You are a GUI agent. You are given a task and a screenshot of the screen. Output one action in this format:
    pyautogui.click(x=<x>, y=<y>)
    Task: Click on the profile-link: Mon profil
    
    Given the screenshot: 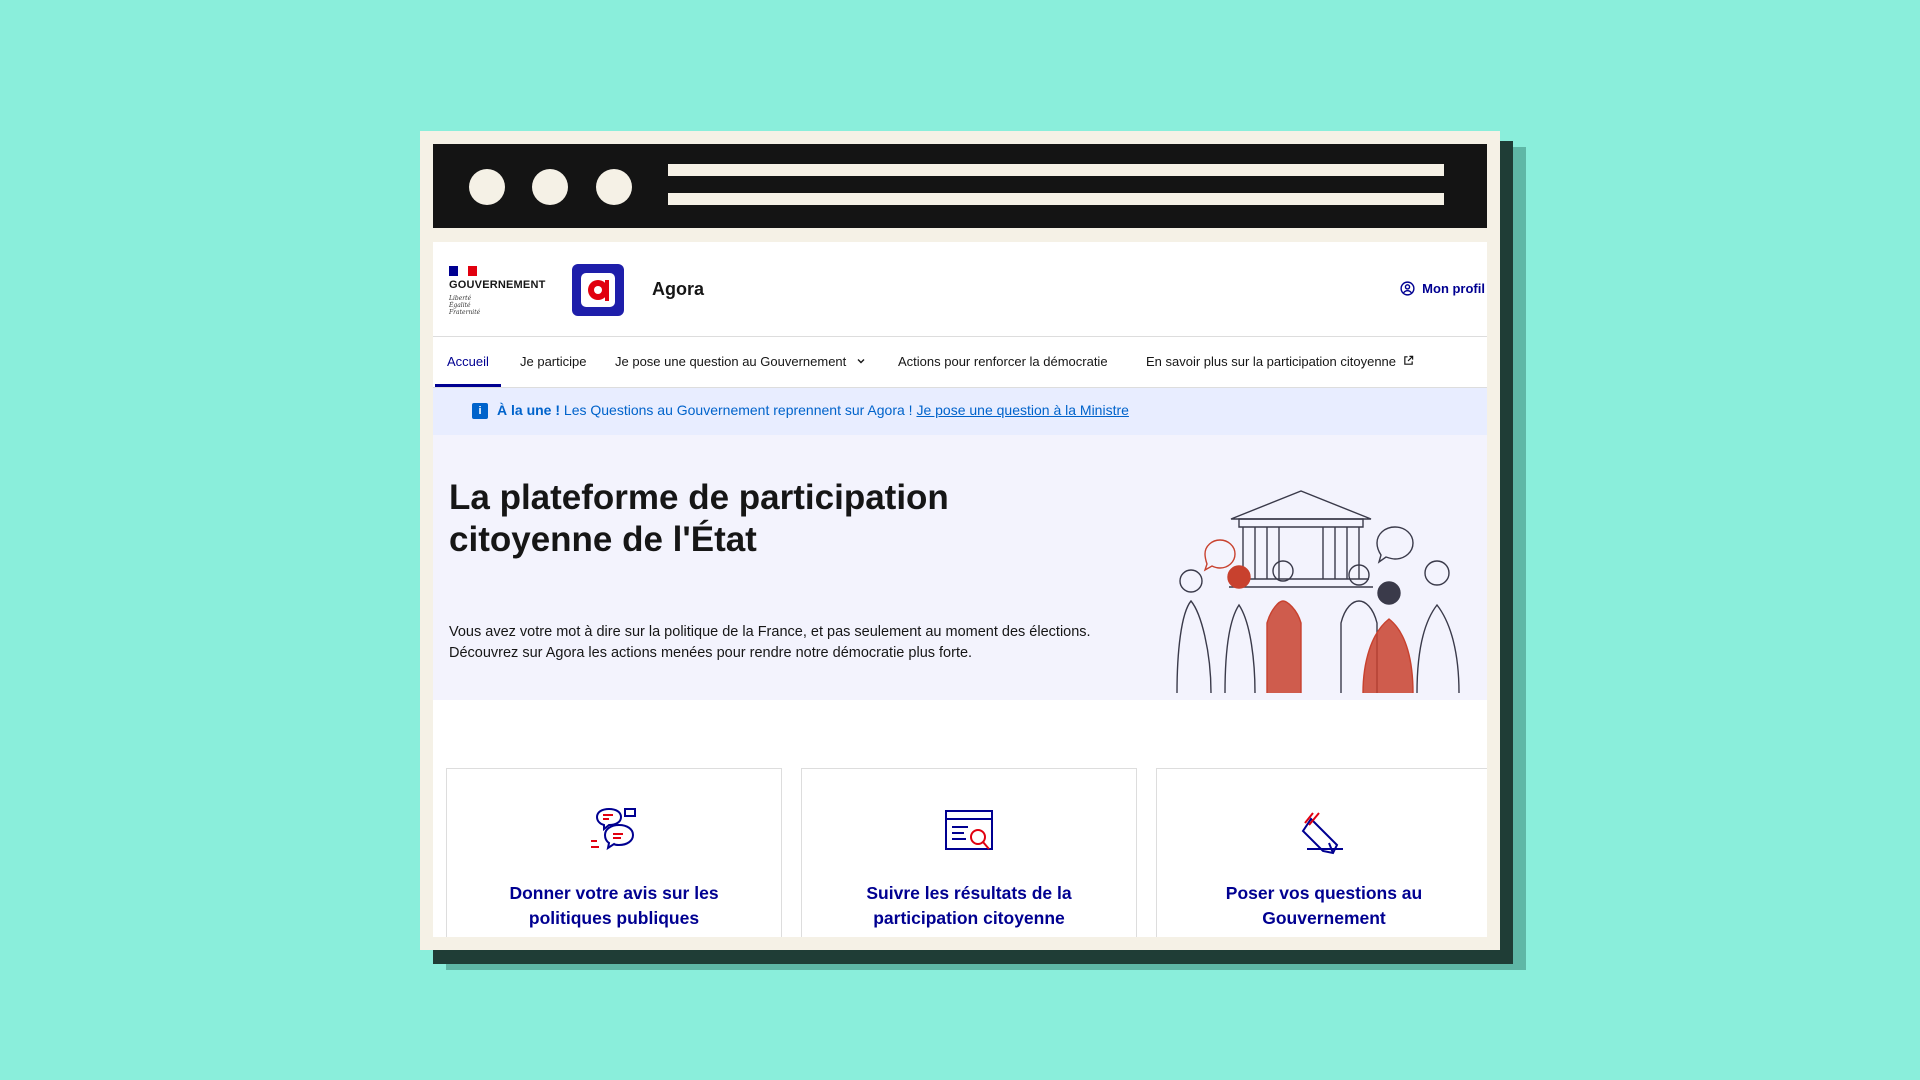 What is the action you would take?
    pyautogui.click(x=1442, y=288)
    